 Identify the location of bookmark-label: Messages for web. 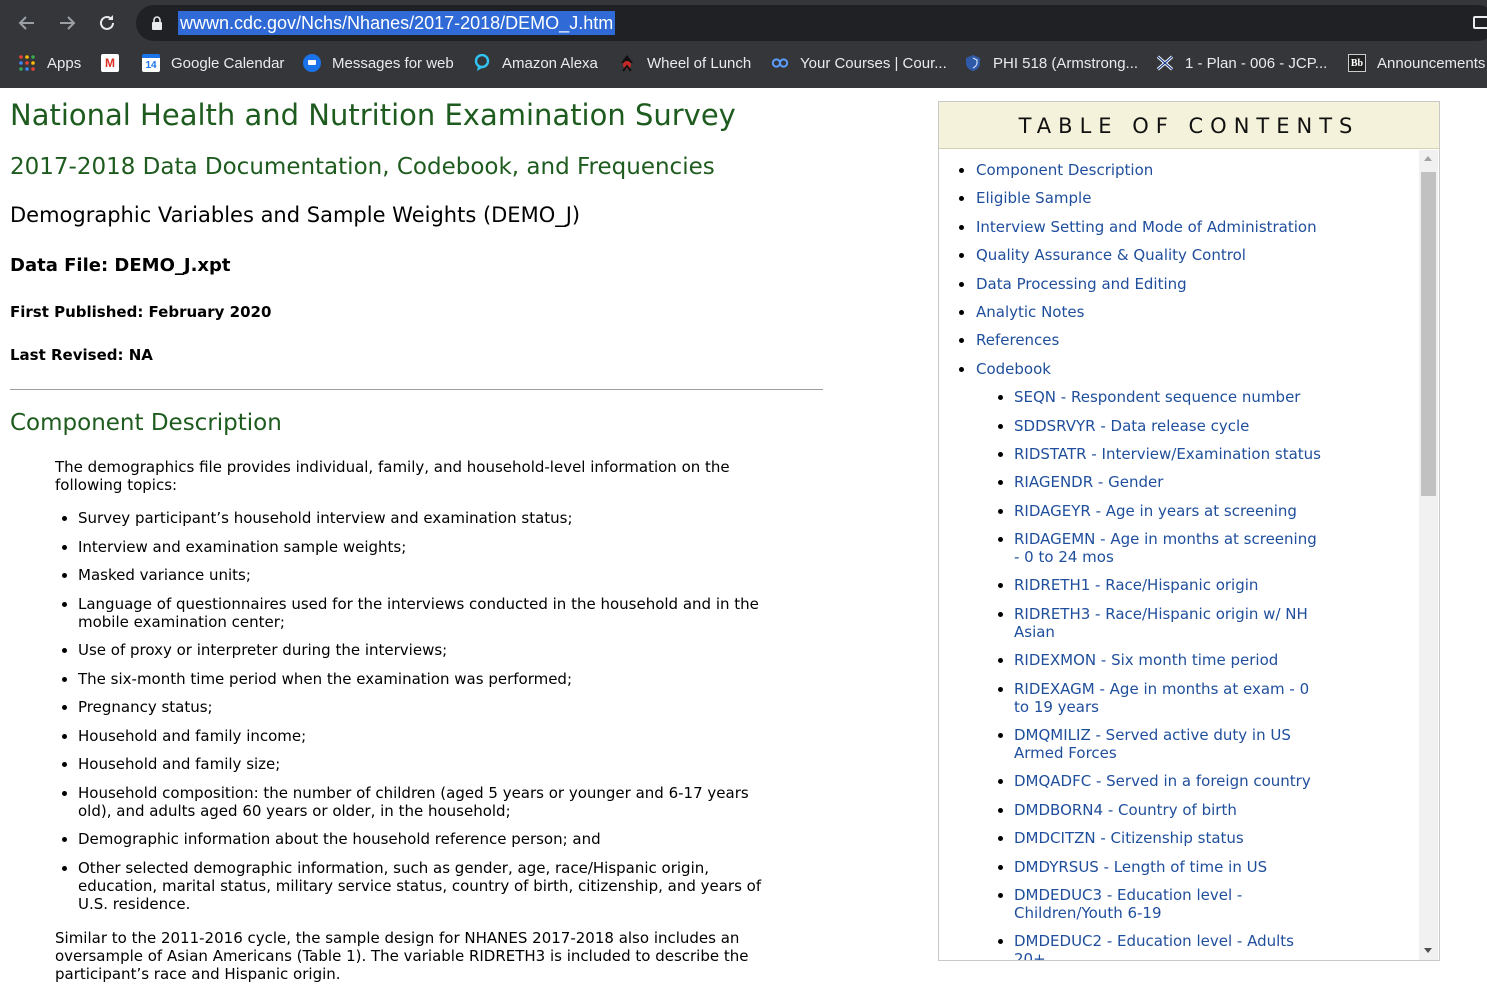
(393, 63).